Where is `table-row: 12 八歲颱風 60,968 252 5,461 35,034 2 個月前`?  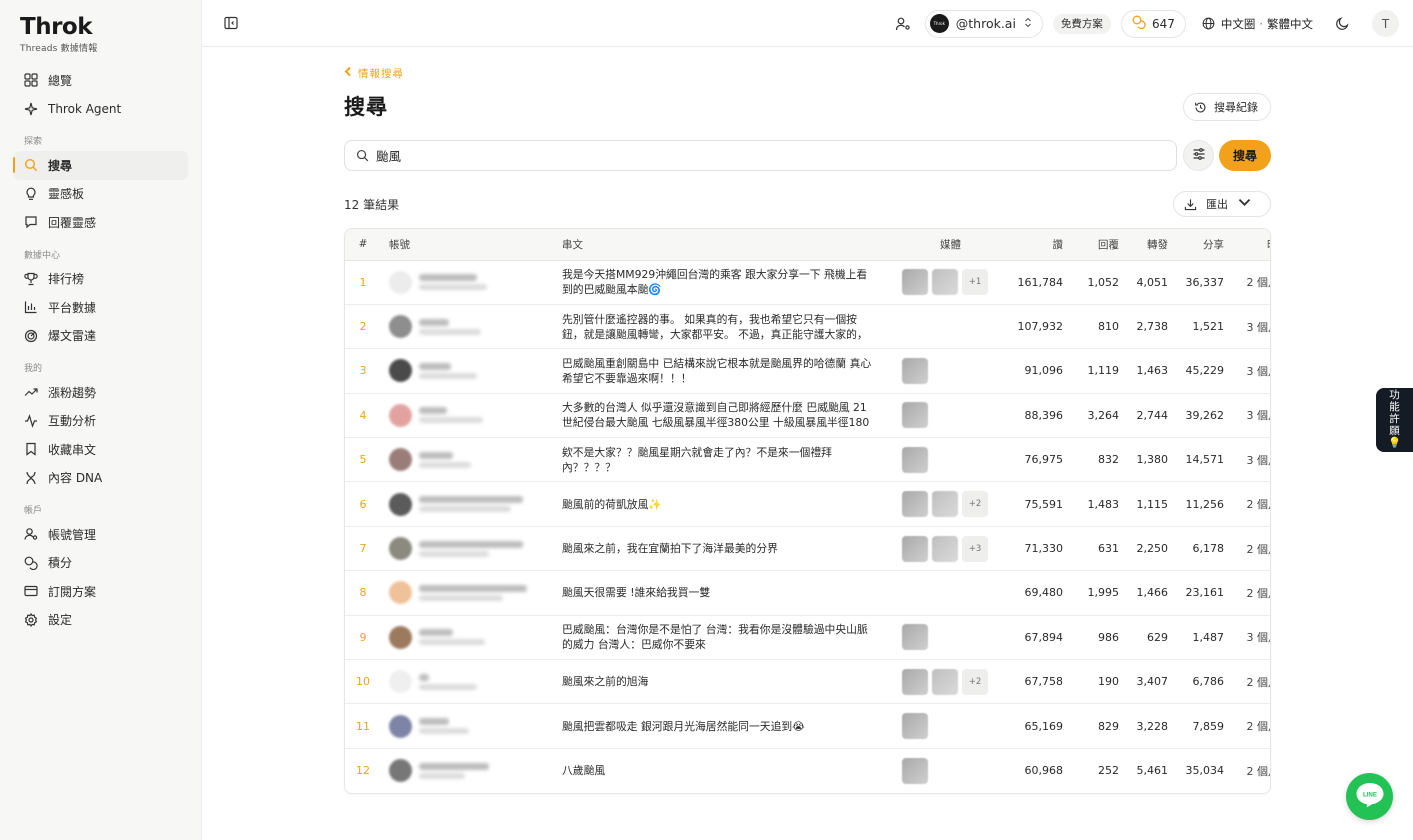 table-row: 12 八歲颱風 60,968 252 5,461 35,034 2 個月前 is located at coordinates (807, 770).